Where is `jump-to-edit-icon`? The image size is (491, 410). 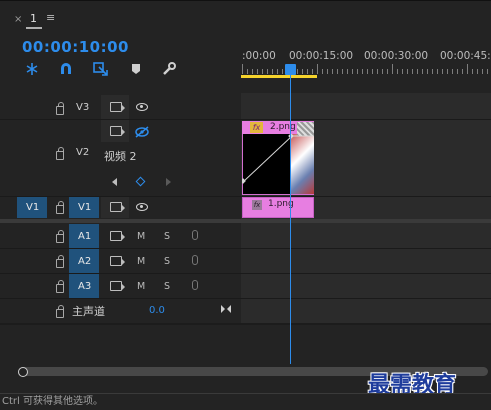
jump-to-edit-icon is located at coordinates (226, 309).